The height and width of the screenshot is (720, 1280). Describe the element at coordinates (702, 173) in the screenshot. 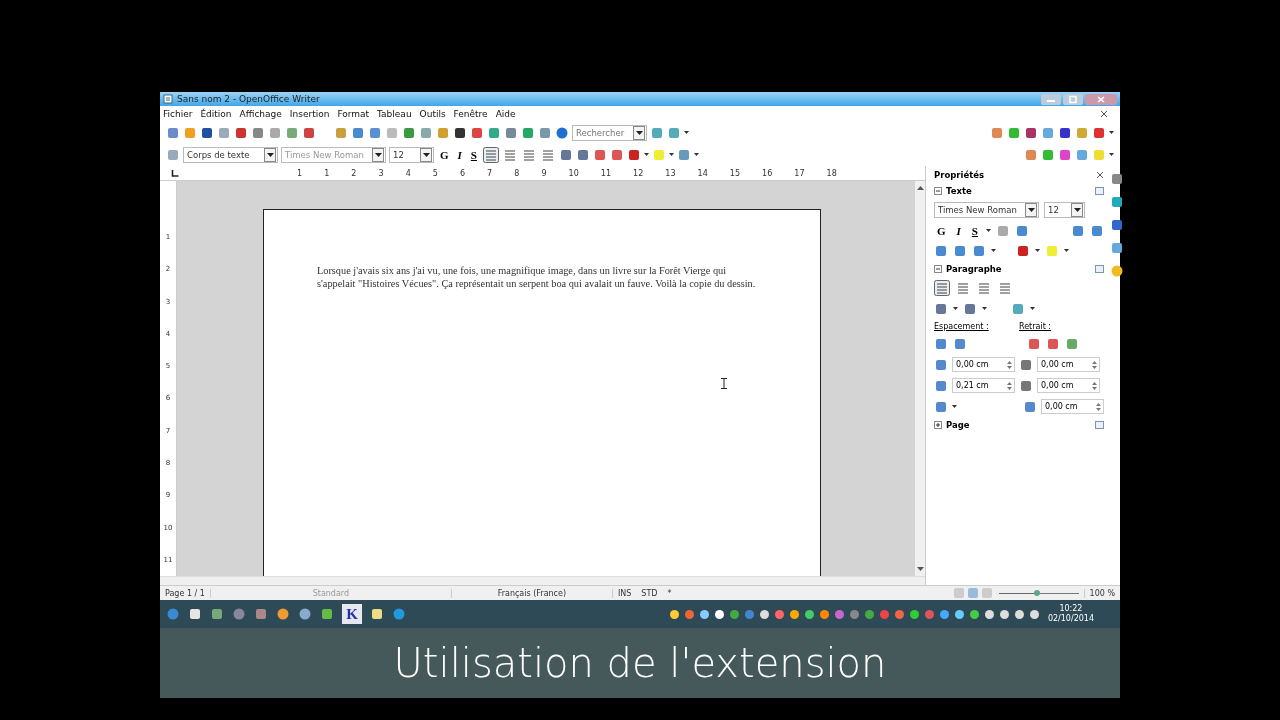

I see `ruler-number: 14` at that location.